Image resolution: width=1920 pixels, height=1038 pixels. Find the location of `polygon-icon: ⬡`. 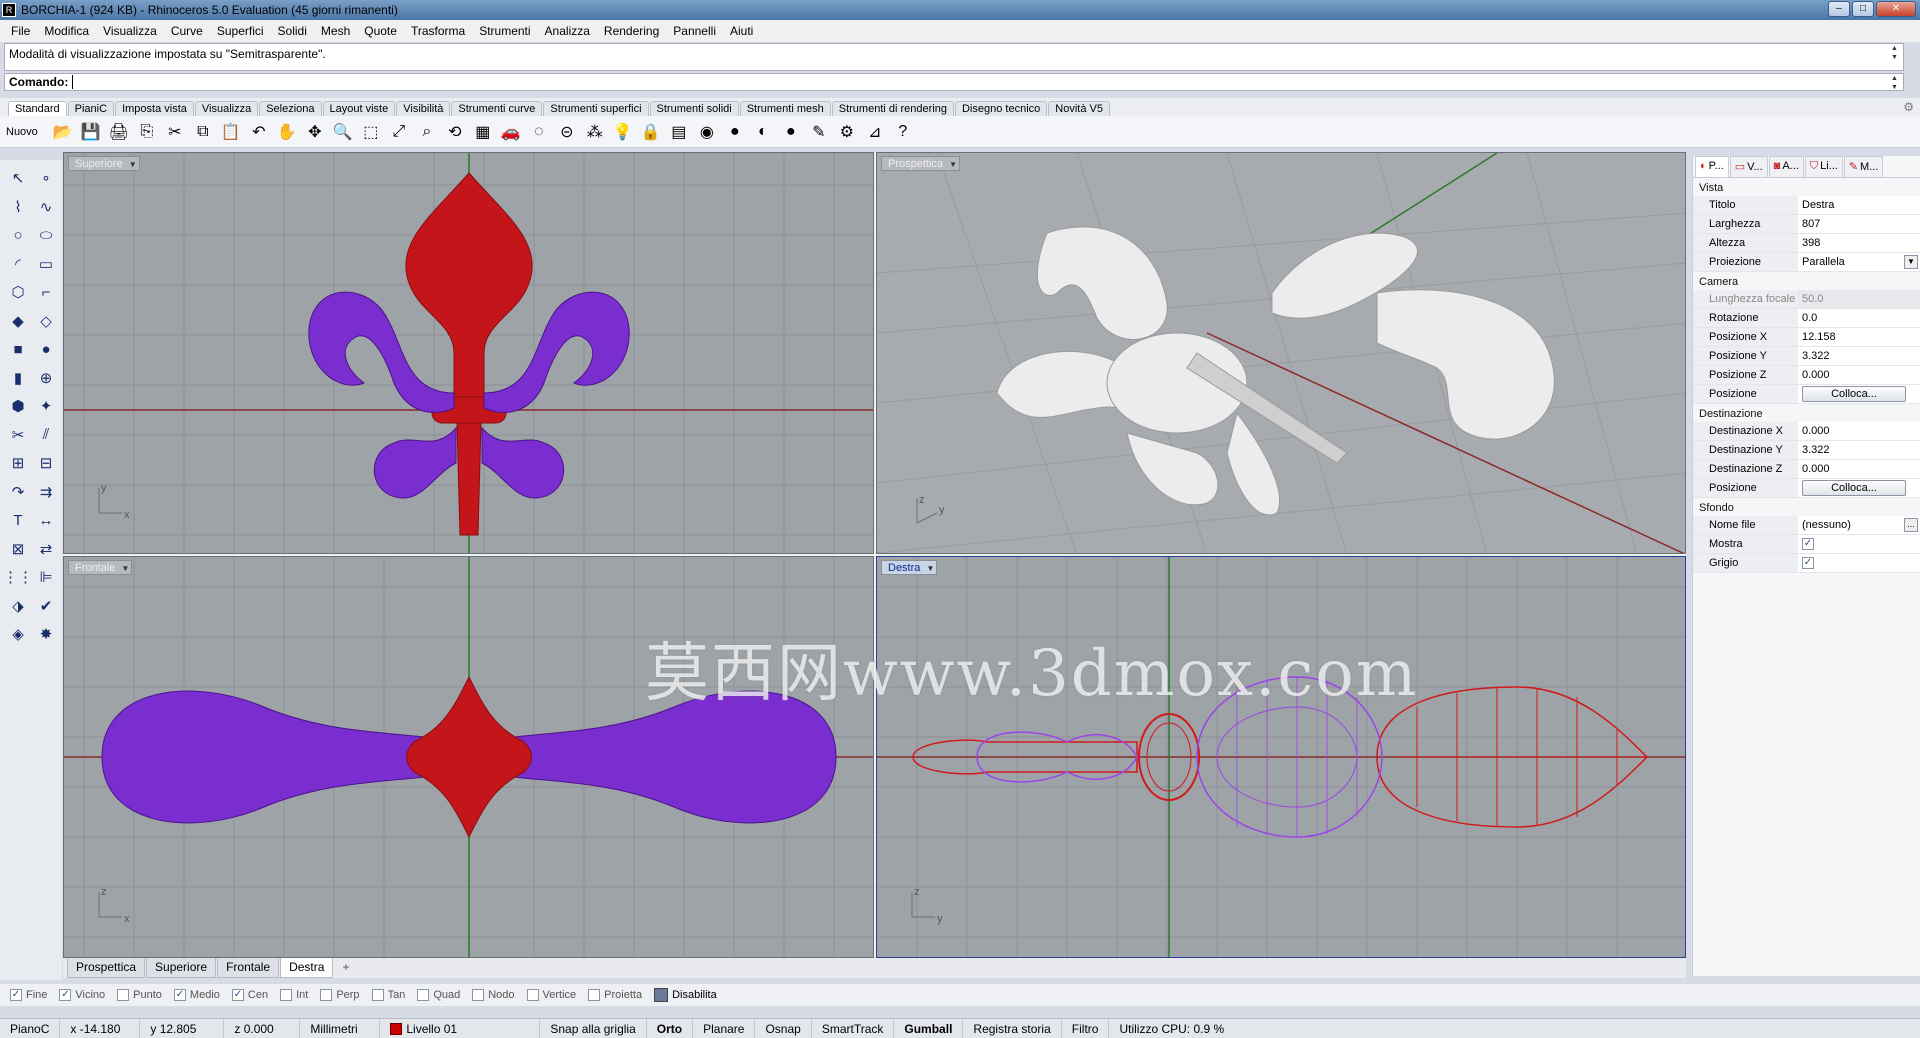

polygon-icon: ⬡ is located at coordinates (18, 292).